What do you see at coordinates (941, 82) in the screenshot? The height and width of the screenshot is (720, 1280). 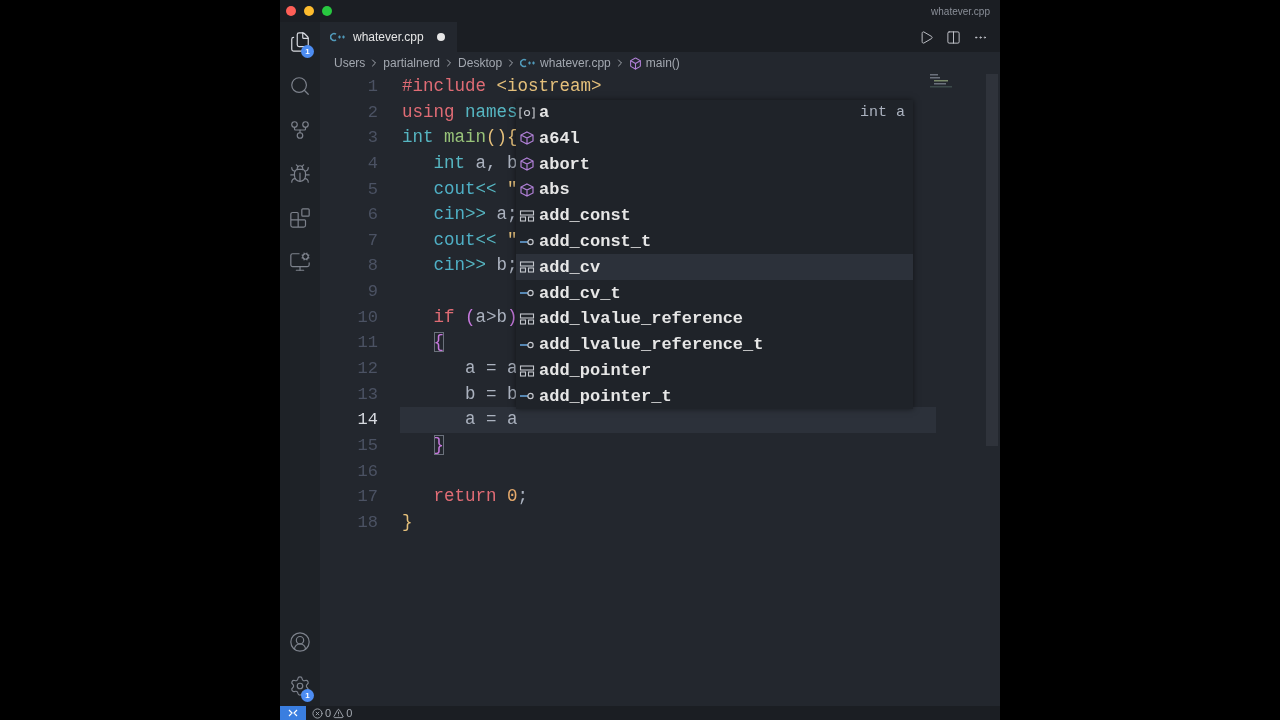 I see `minimap-drawing` at bounding box center [941, 82].